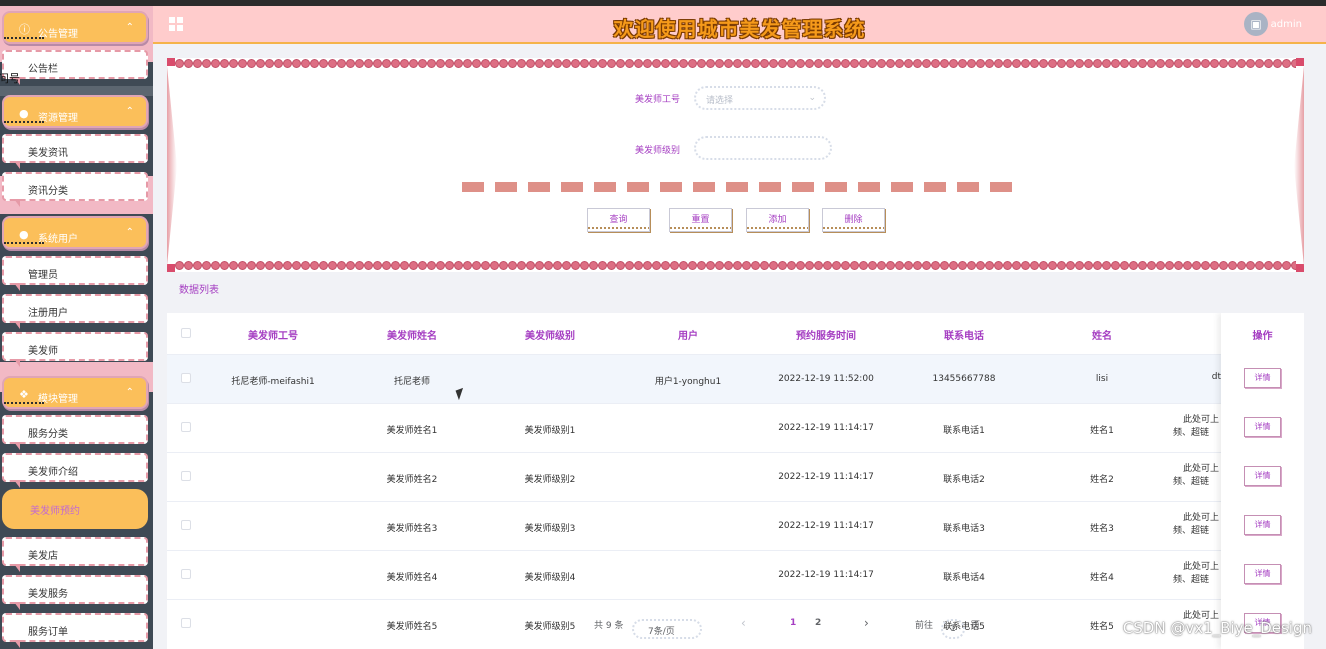  Describe the element at coordinates (75, 189) in the screenshot. I see `sidebar-item-news-category: 资讯分类` at that location.